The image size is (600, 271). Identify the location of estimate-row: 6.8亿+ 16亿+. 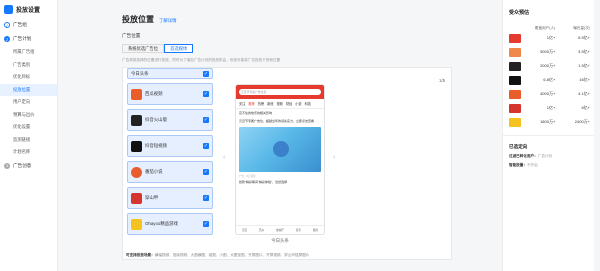
(548, 80).